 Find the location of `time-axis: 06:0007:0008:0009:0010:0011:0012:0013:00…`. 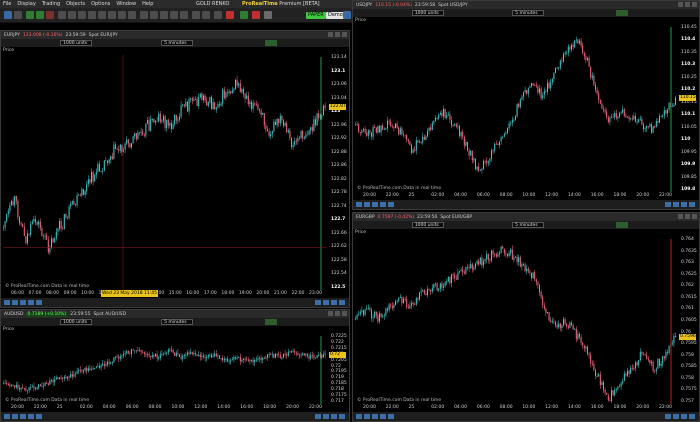

time-axis: 06:0007:0008:0009:0010:0011:0012:0013:00… is located at coordinates (164, 293).